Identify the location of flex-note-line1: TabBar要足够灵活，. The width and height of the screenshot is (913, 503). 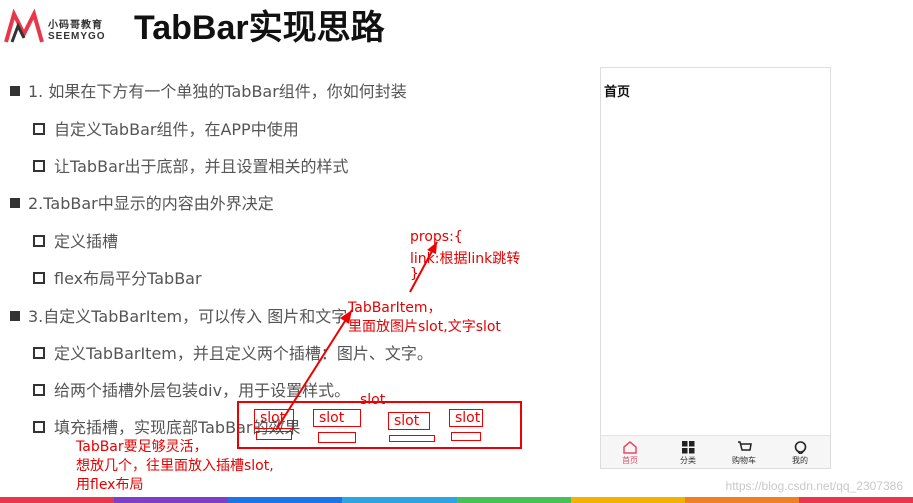
(142, 447).